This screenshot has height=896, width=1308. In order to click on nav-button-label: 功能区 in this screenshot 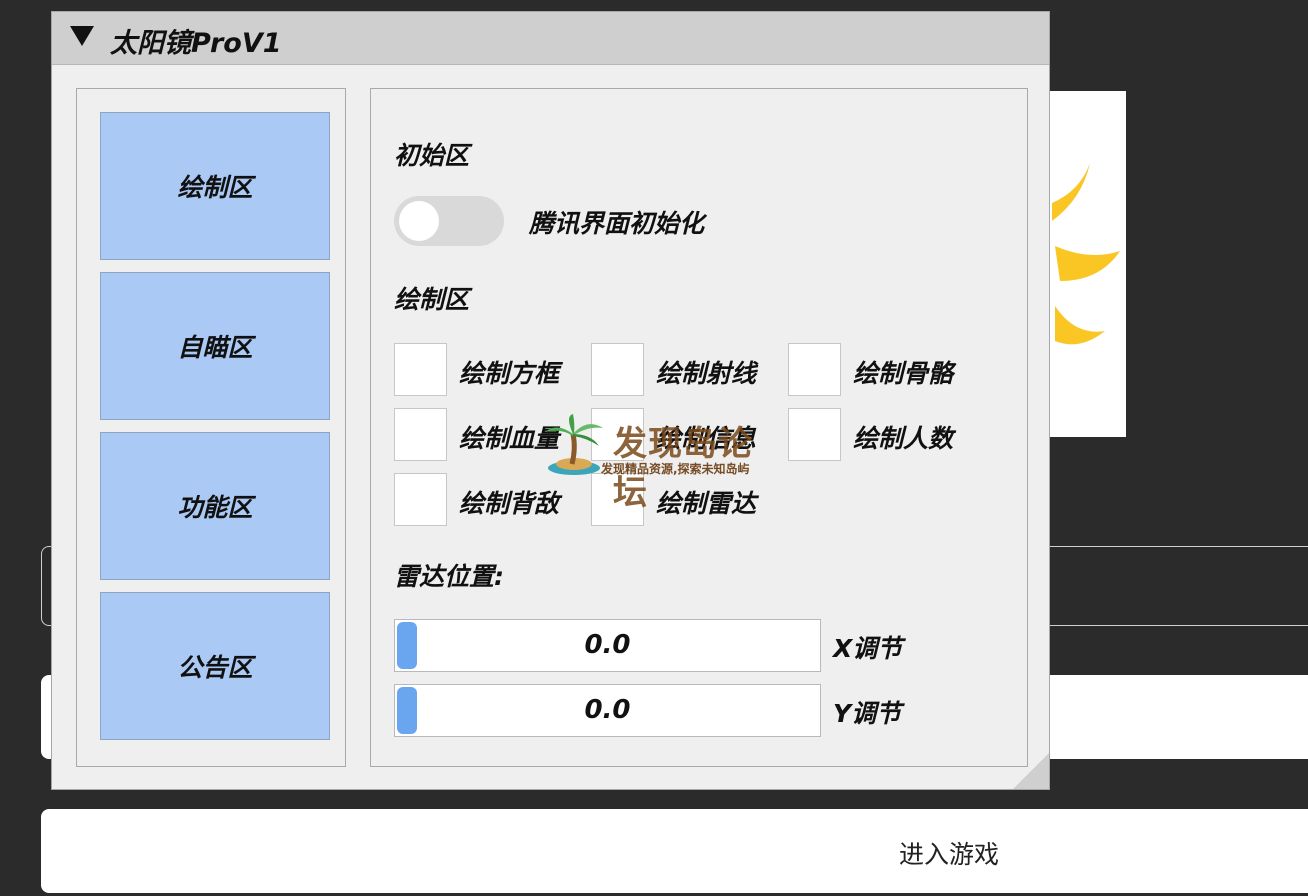, I will do `click(215, 507)`.